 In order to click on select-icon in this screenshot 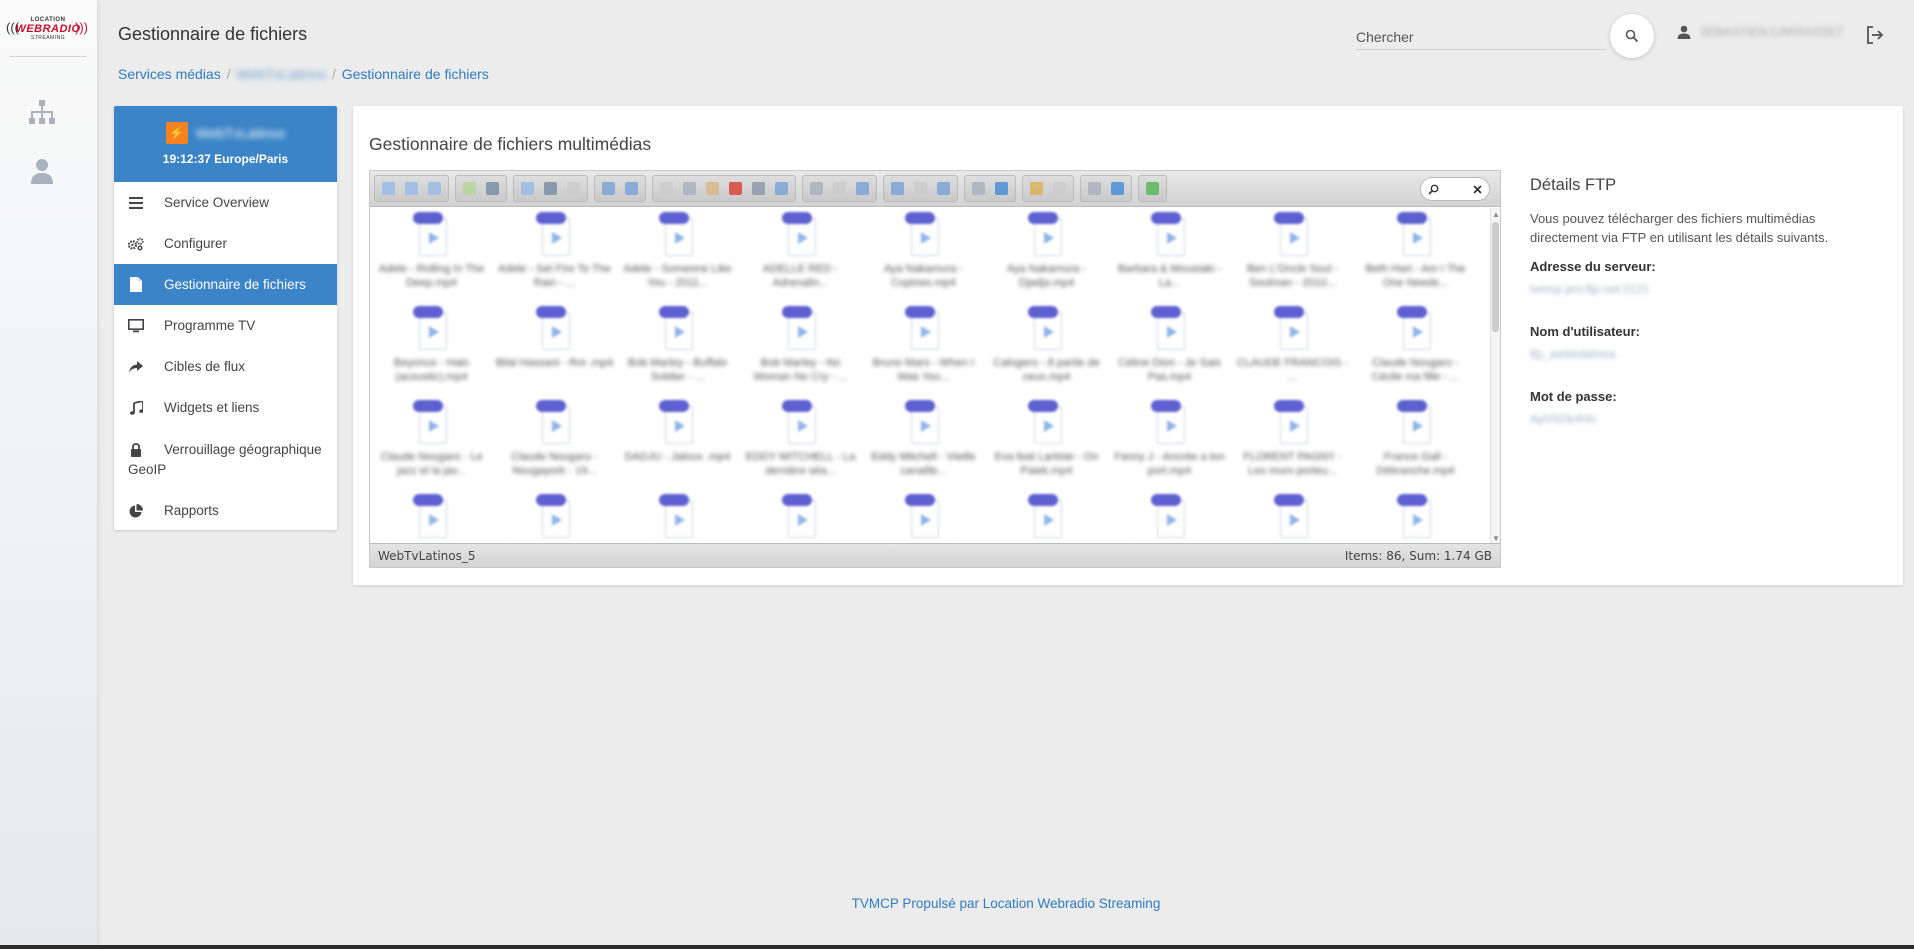, I will do `click(573, 188)`.